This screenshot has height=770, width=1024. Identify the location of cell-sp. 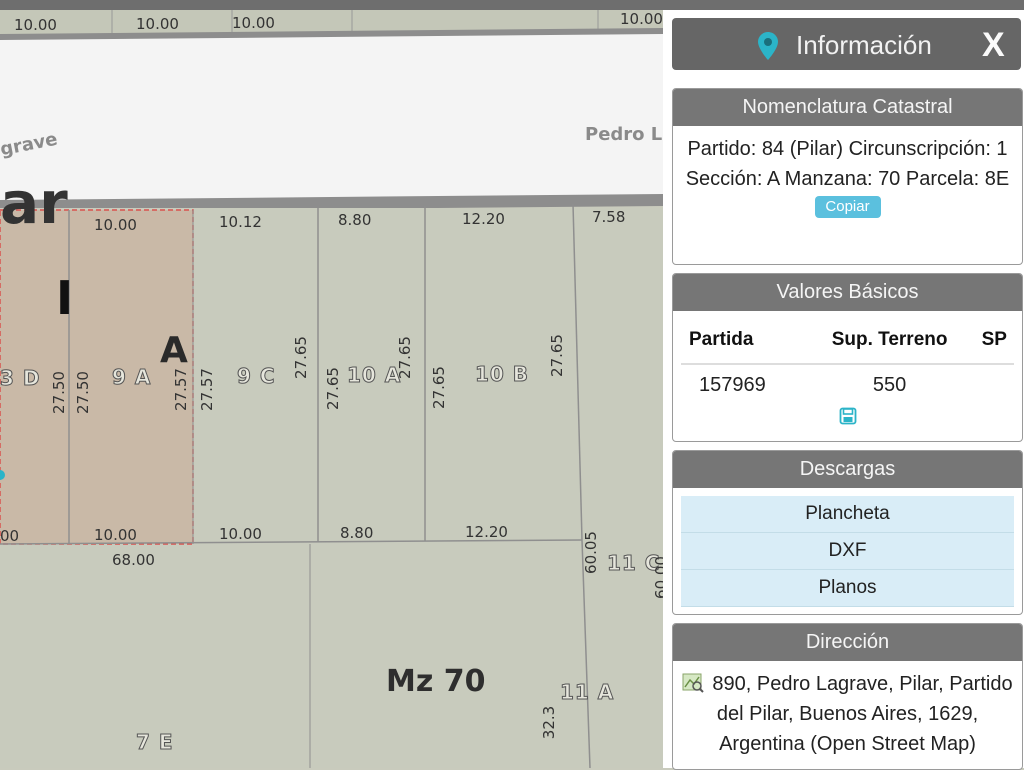
(994, 384).